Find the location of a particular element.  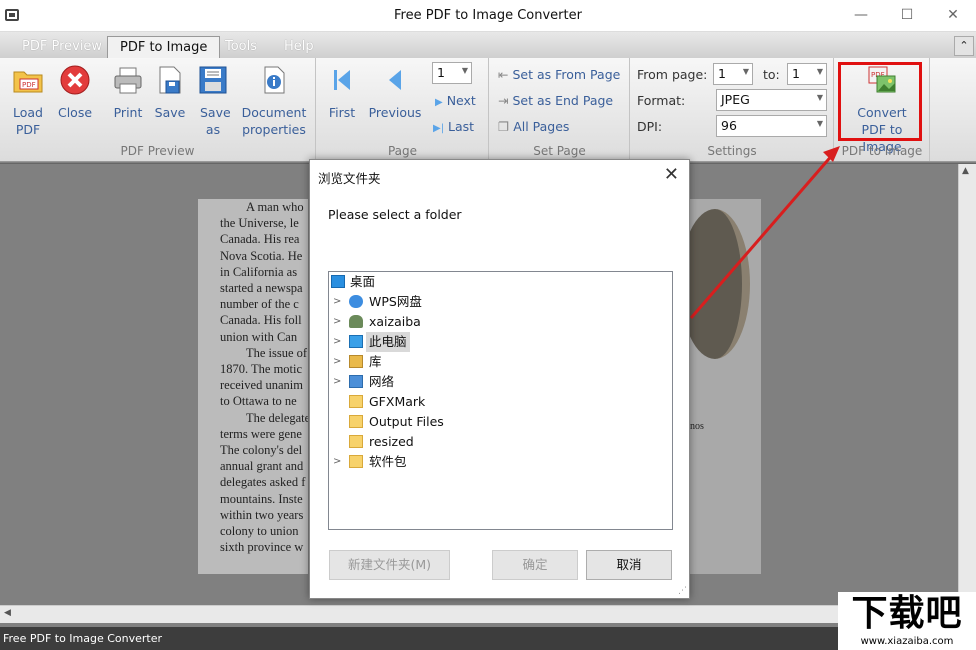

watermark-url: www.xiazaiba.com is located at coordinates (907, 641).